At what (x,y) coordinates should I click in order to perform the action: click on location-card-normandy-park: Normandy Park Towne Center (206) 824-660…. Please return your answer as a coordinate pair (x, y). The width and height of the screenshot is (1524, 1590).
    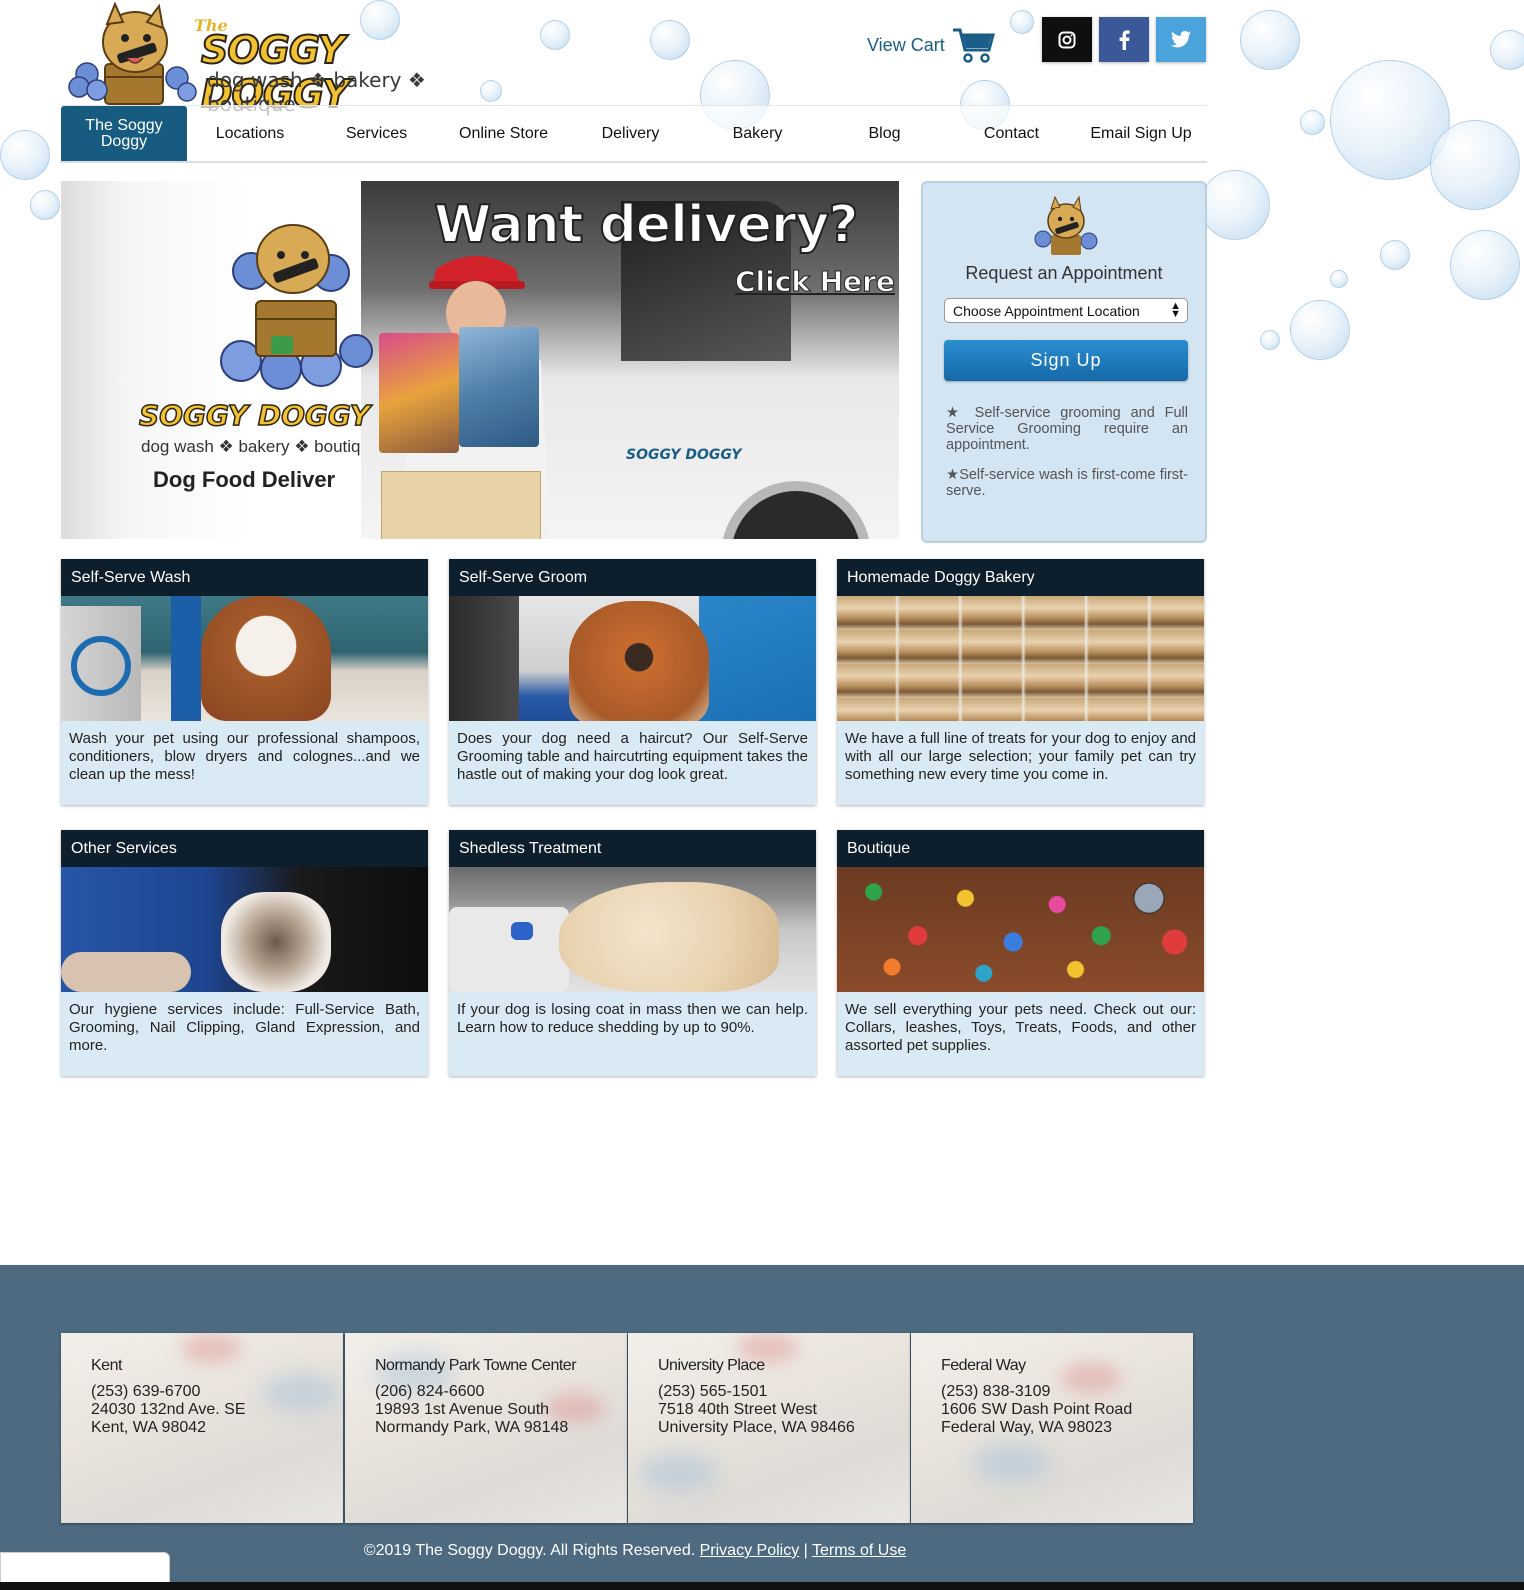
    Looking at the image, I should click on (486, 1428).